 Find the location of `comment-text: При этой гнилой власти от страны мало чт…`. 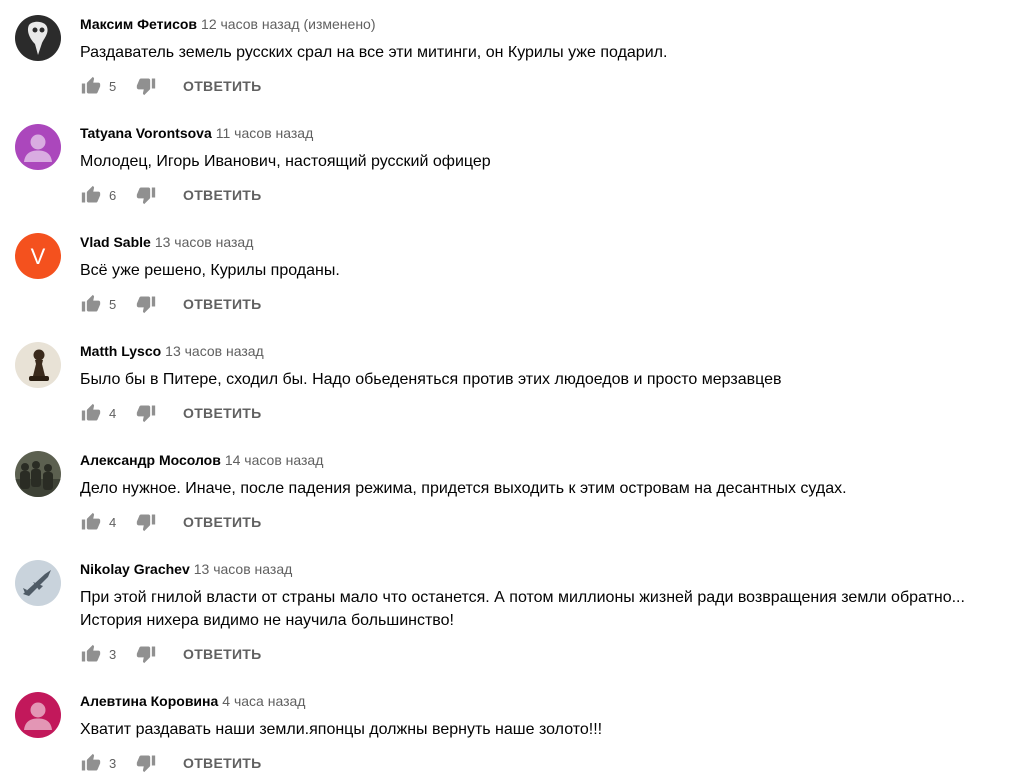

comment-text: При этой гнилой власти от страны мало чт… is located at coordinates (545, 609).